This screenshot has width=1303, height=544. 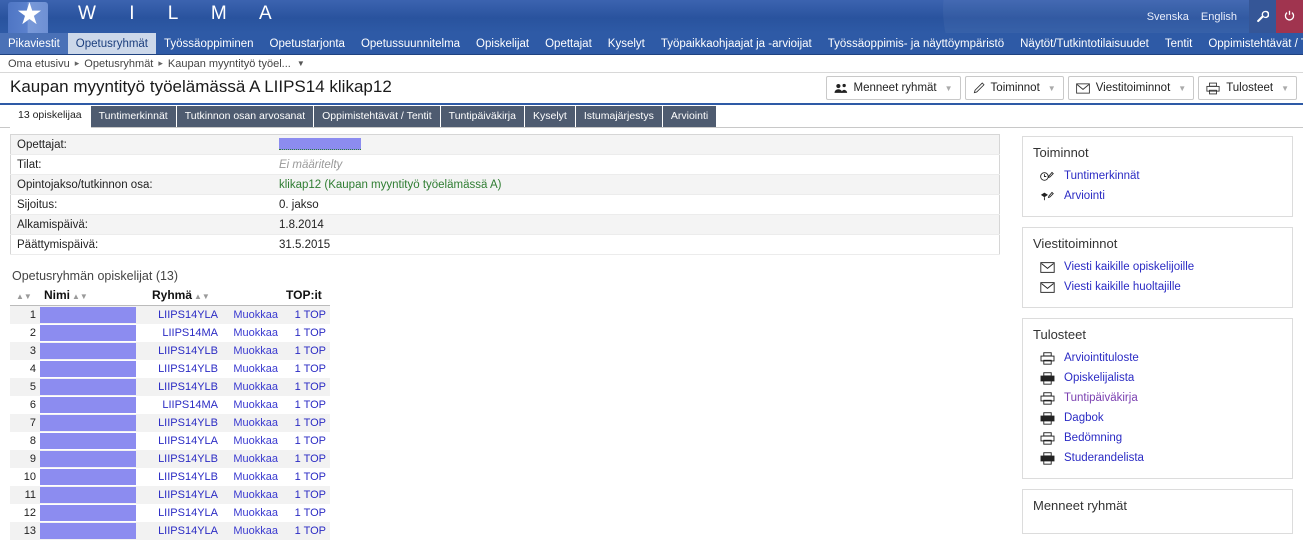 What do you see at coordinates (50, 116) in the screenshot?
I see `tab-13-opiskelijaa: 13 opiskelijaa` at bounding box center [50, 116].